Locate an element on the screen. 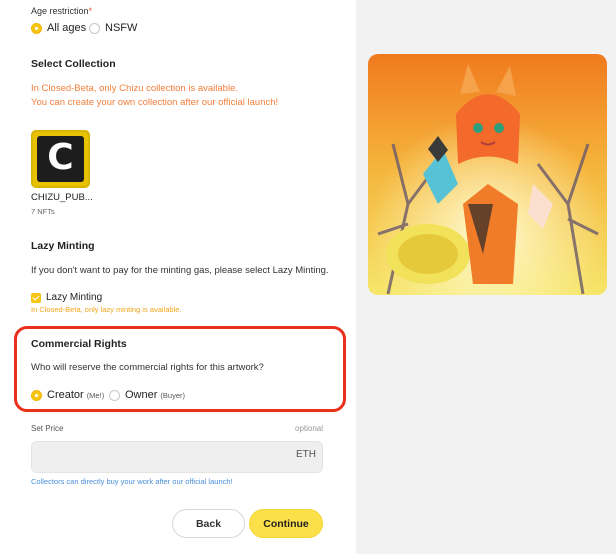 This screenshot has height=554, width=616. chizu-logo-letter: C is located at coordinates (60, 157).